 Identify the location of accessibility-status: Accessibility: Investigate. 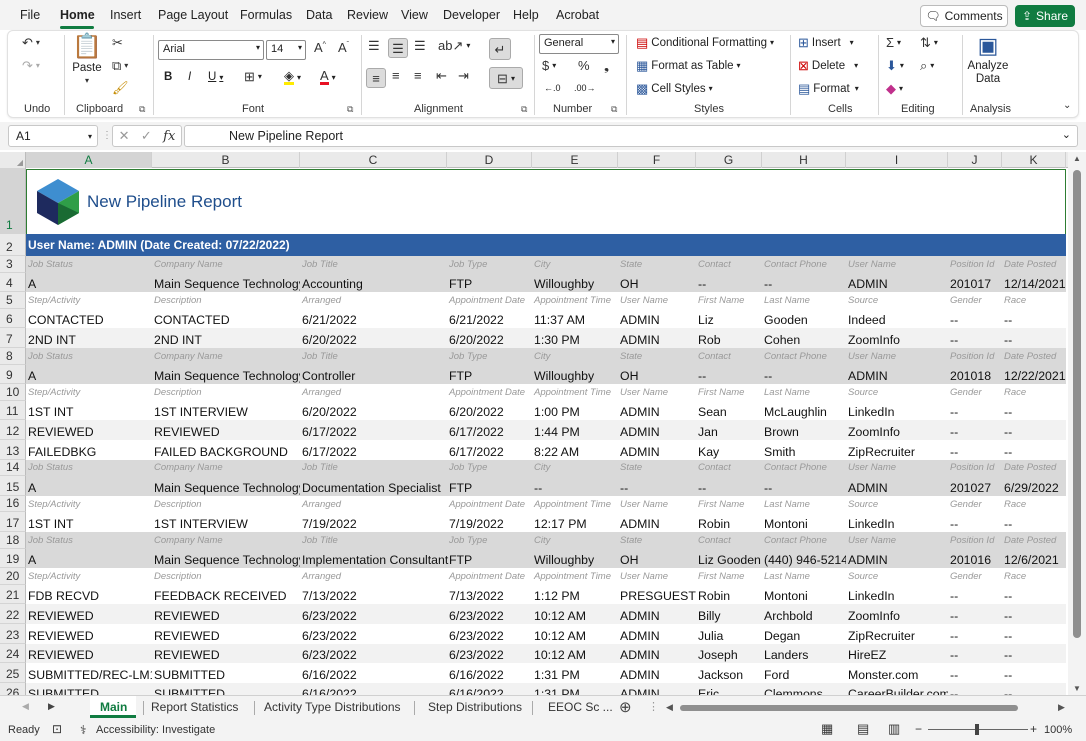
(155, 730).